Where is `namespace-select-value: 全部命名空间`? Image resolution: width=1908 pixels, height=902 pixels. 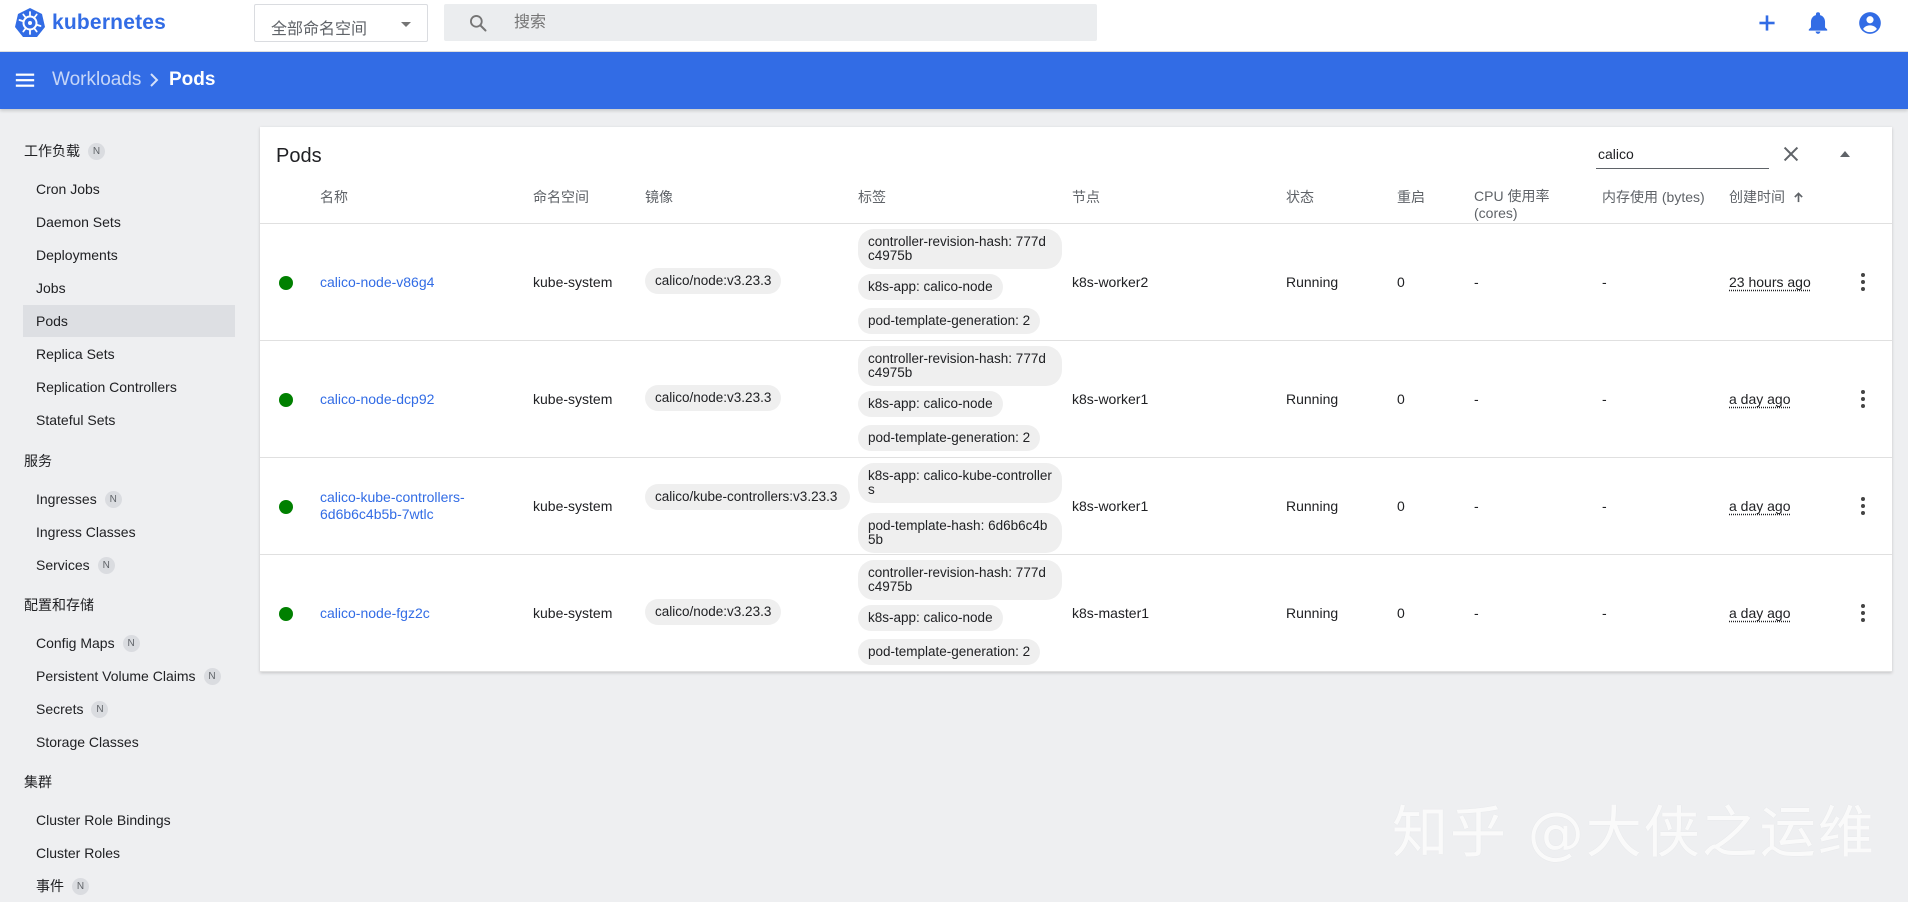
namespace-select-value: 全部命名空间 is located at coordinates (319, 29).